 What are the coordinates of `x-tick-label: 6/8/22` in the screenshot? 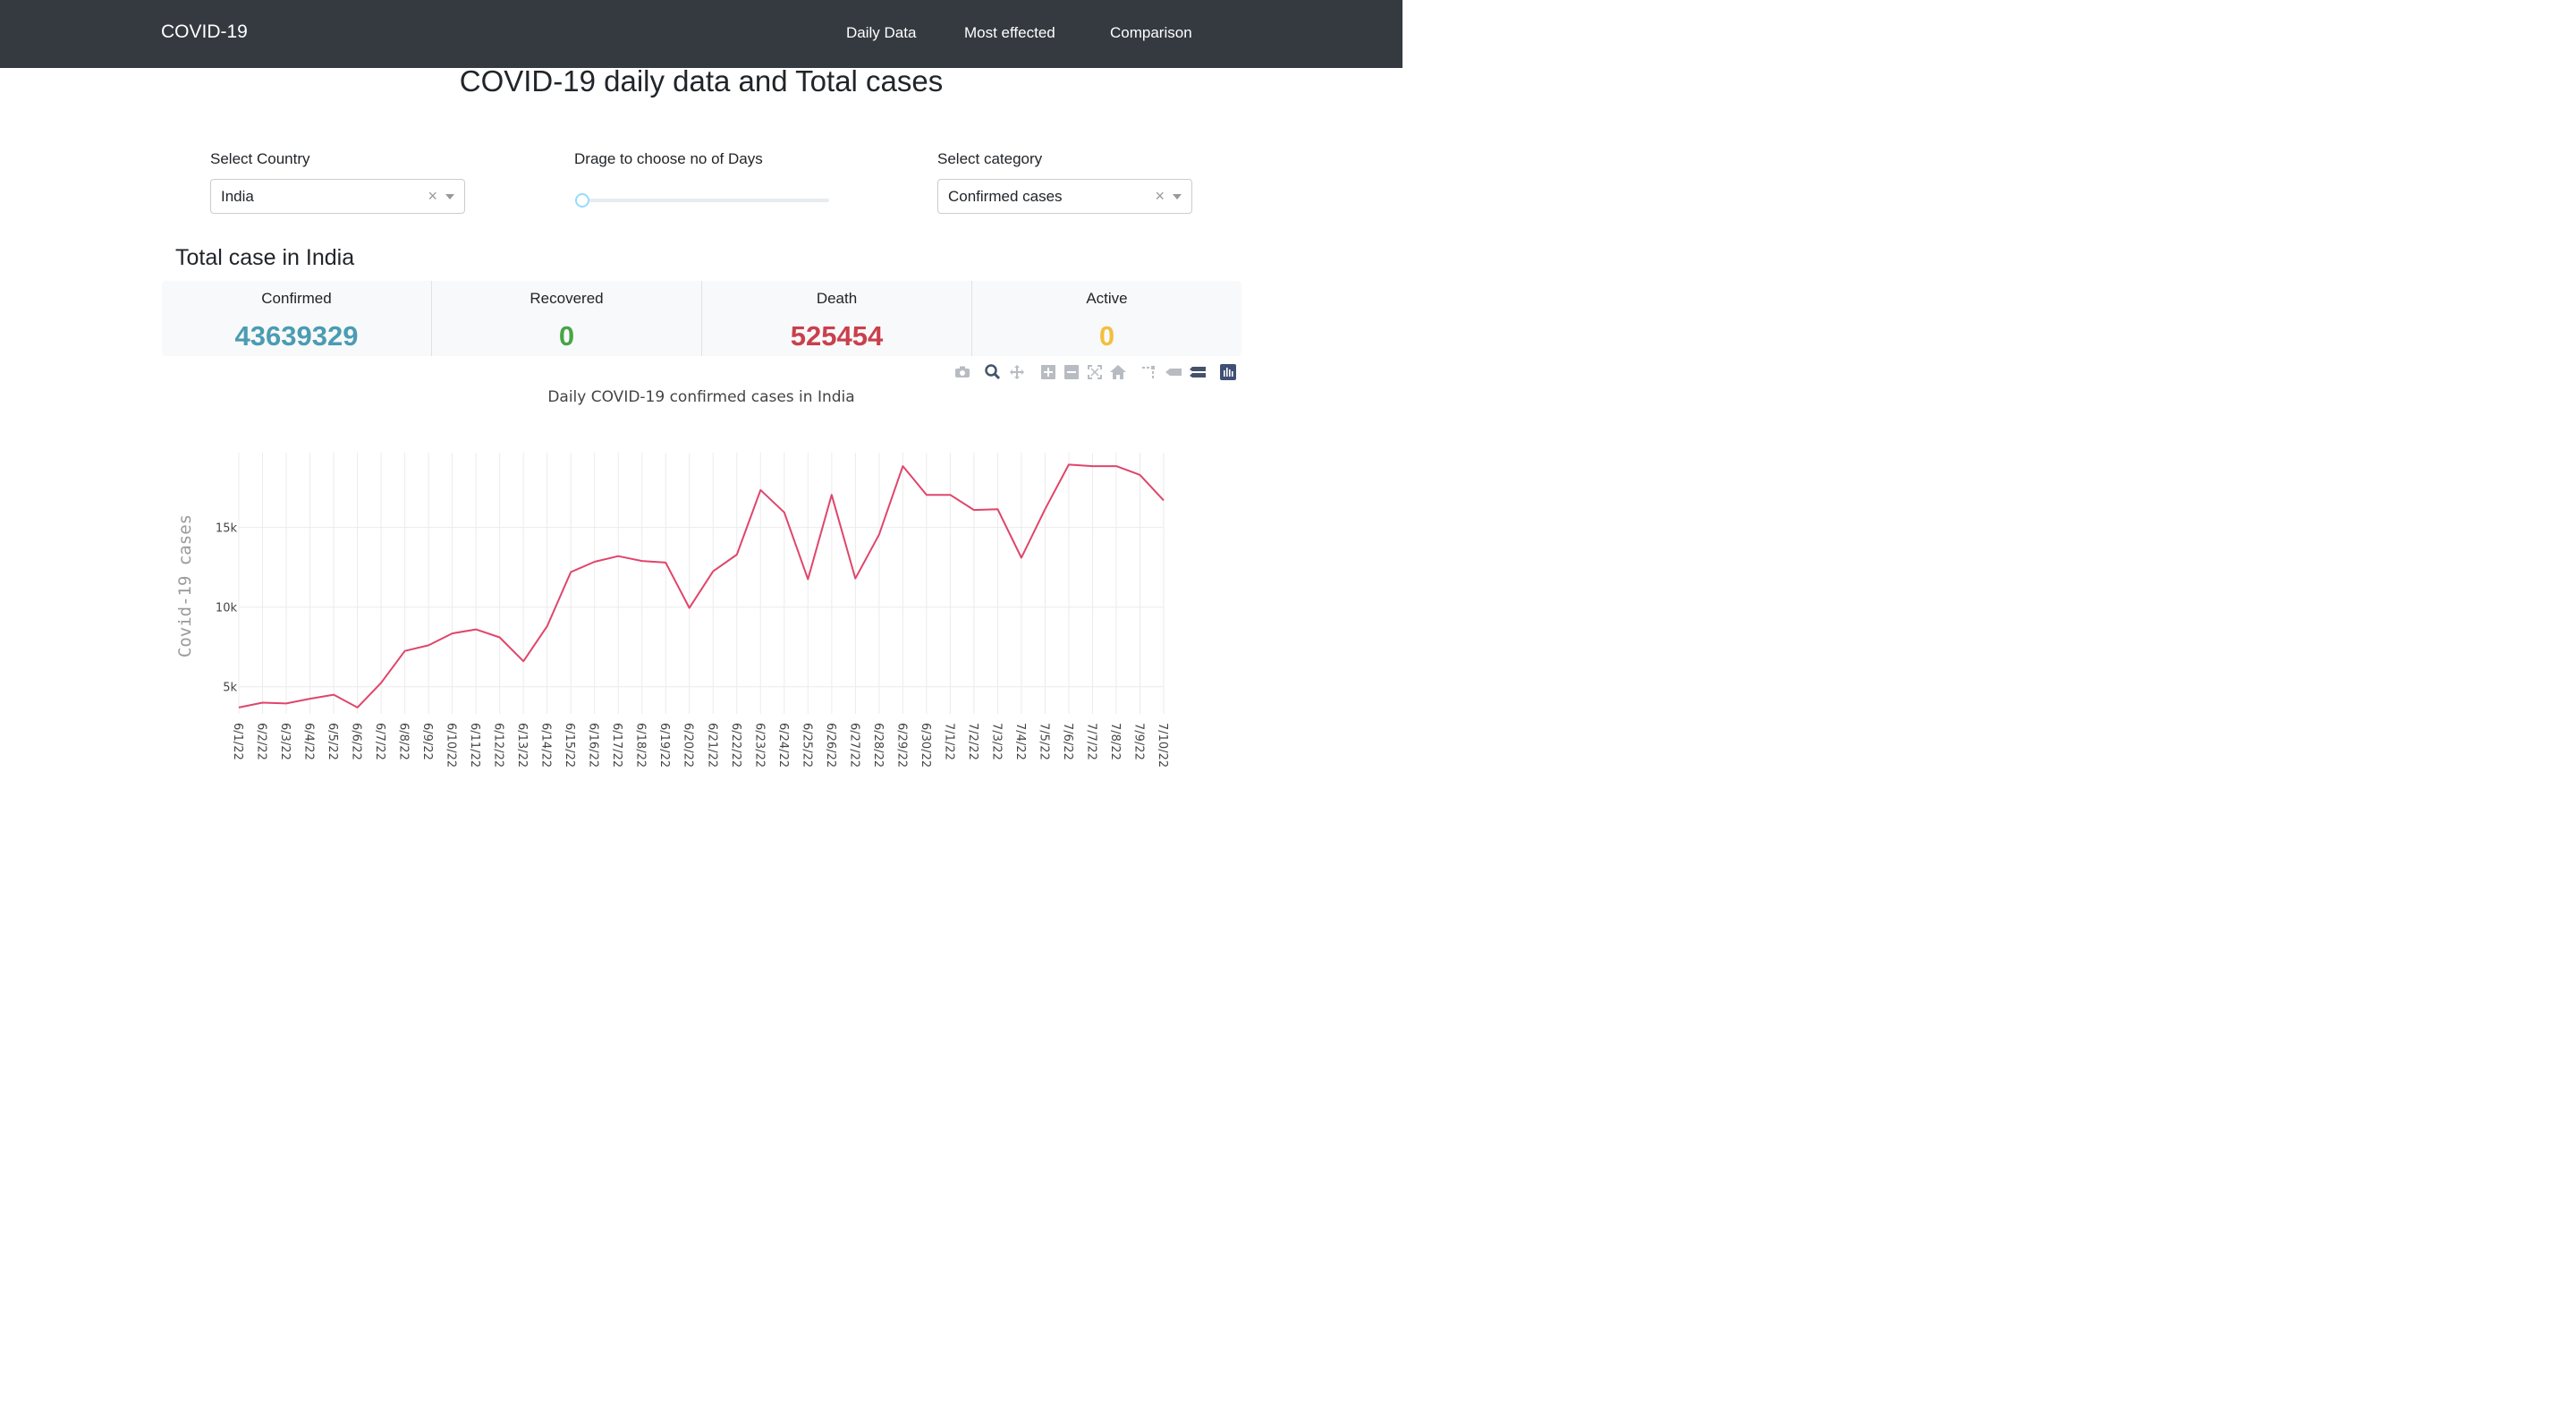 It's located at (404, 741).